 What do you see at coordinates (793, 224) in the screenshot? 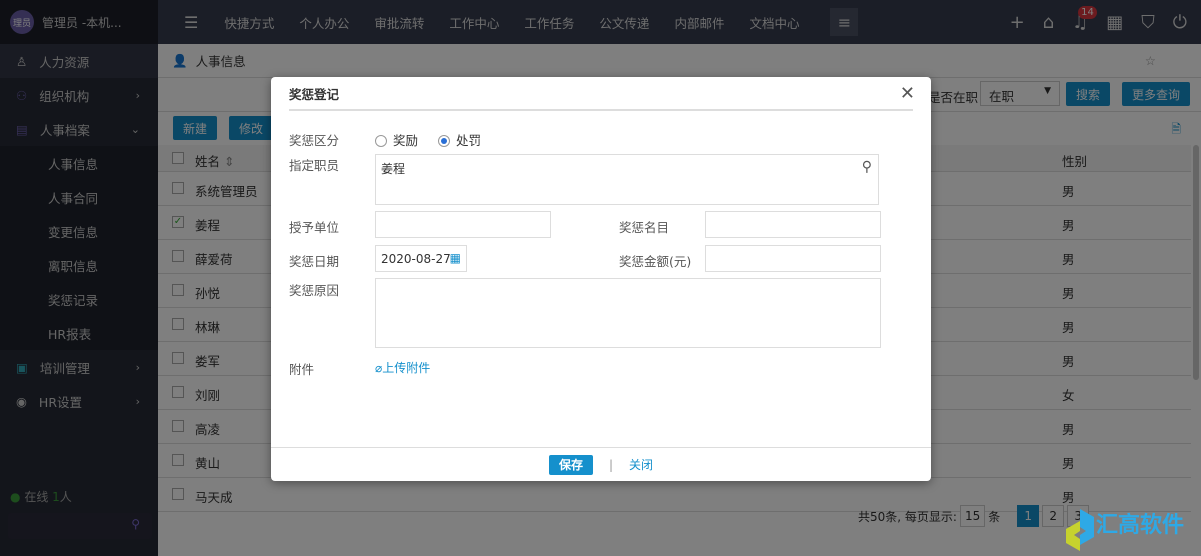
I see `item-input` at bounding box center [793, 224].